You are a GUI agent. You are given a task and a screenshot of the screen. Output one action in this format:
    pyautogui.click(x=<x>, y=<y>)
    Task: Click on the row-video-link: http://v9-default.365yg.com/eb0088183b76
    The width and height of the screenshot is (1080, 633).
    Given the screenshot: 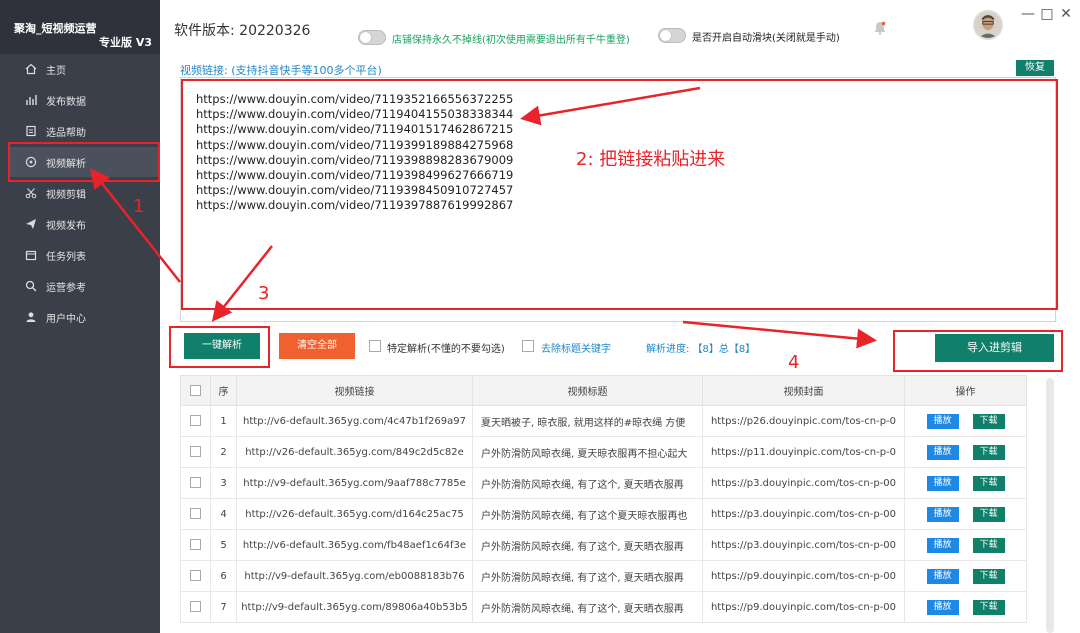 What is the action you would take?
    pyautogui.click(x=354, y=576)
    